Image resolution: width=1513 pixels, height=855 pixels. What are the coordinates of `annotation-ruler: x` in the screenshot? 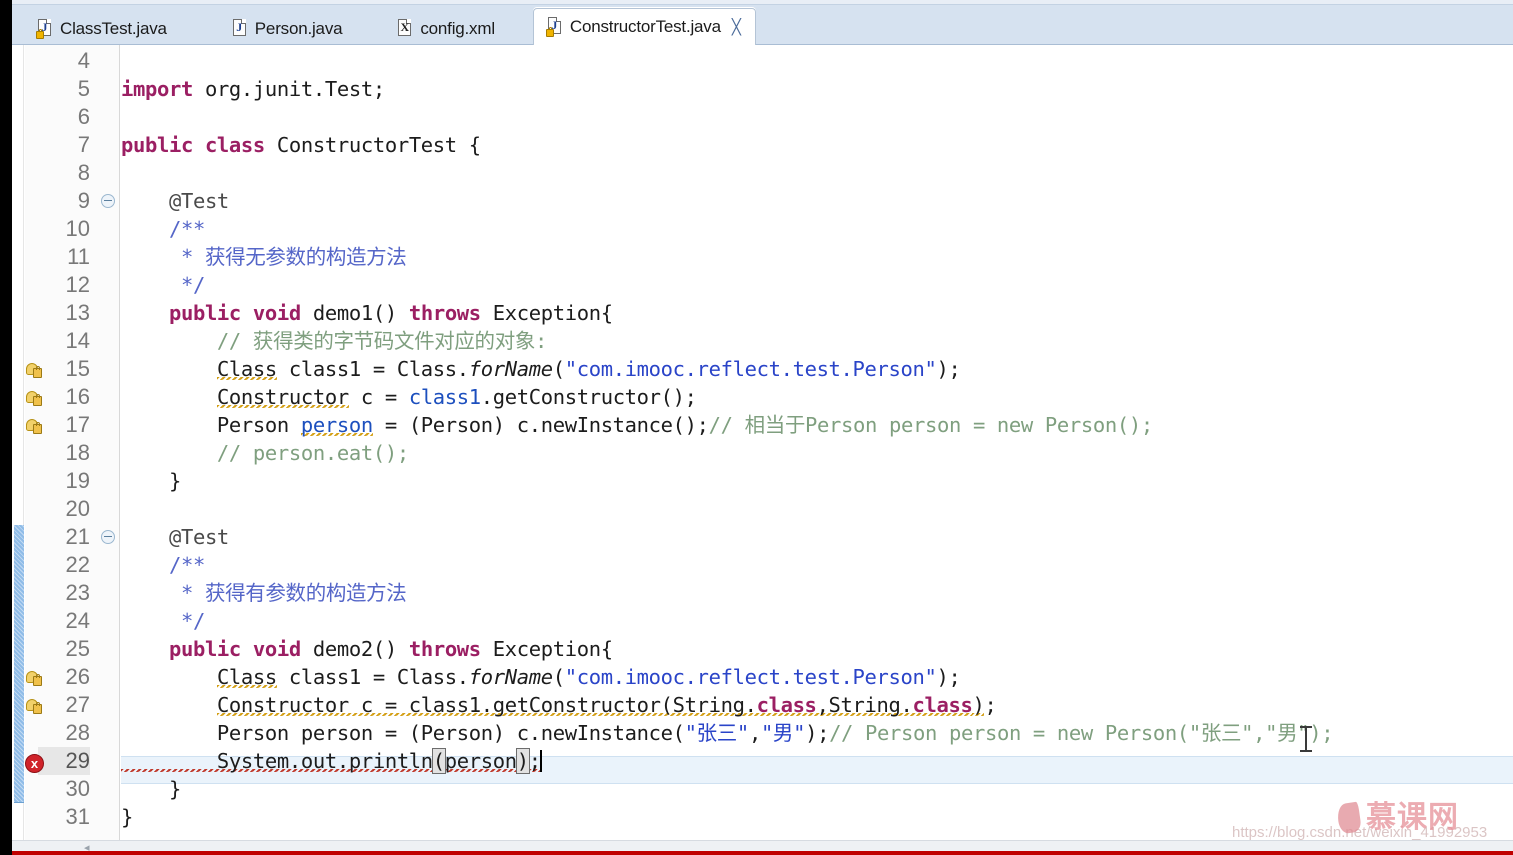 It's located at (36, 442).